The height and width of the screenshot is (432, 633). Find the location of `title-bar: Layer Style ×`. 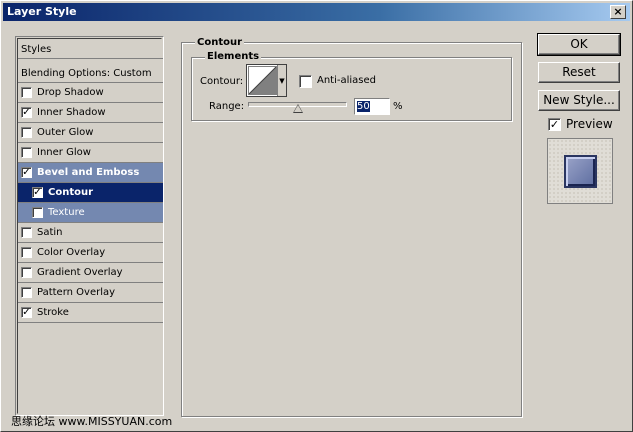

title-bar: Layer Style × is located at coordinates (316, 12).